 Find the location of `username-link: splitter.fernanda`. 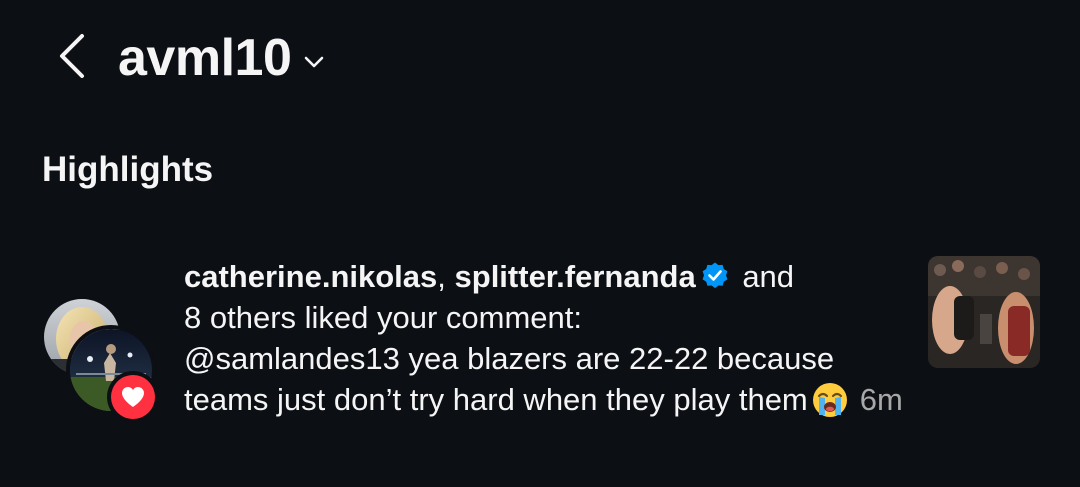

username-link: splitter.fernanda is located at coordinates (575, 276).